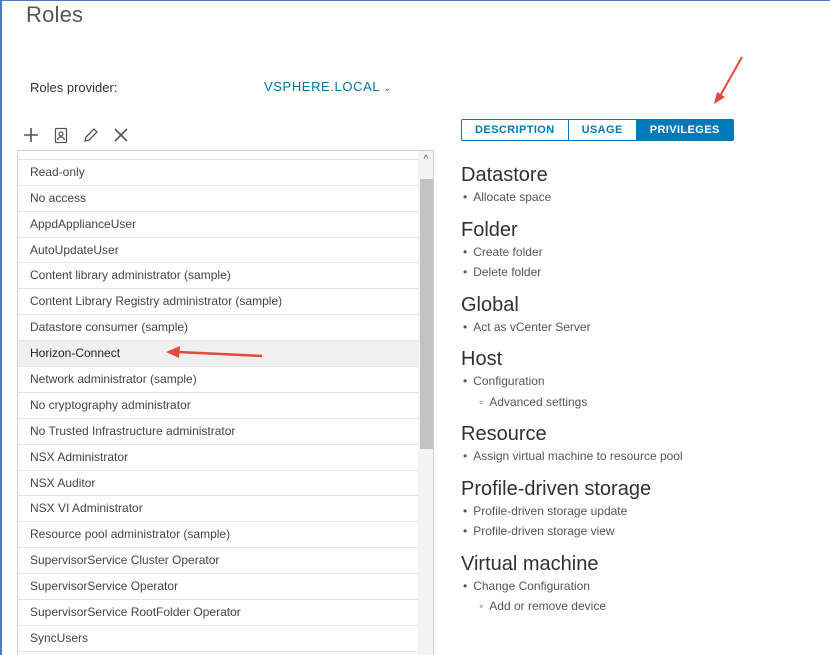 The image size is (830, 655). What do you see at coordinates (218, 484) in the screenshot?
I see `list-item-role: NSX Auditor` at bounding box center [218, 484].